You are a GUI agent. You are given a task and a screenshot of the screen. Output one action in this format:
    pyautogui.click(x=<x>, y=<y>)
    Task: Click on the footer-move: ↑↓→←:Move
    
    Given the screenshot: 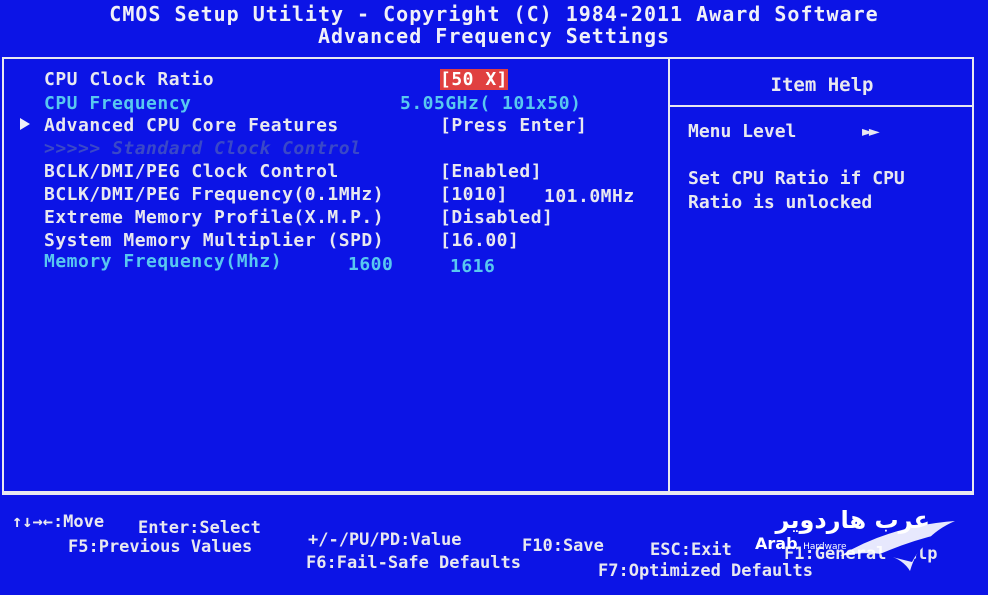 What is the action you would take?
    pyautogui.click(x=58, y=522)
    